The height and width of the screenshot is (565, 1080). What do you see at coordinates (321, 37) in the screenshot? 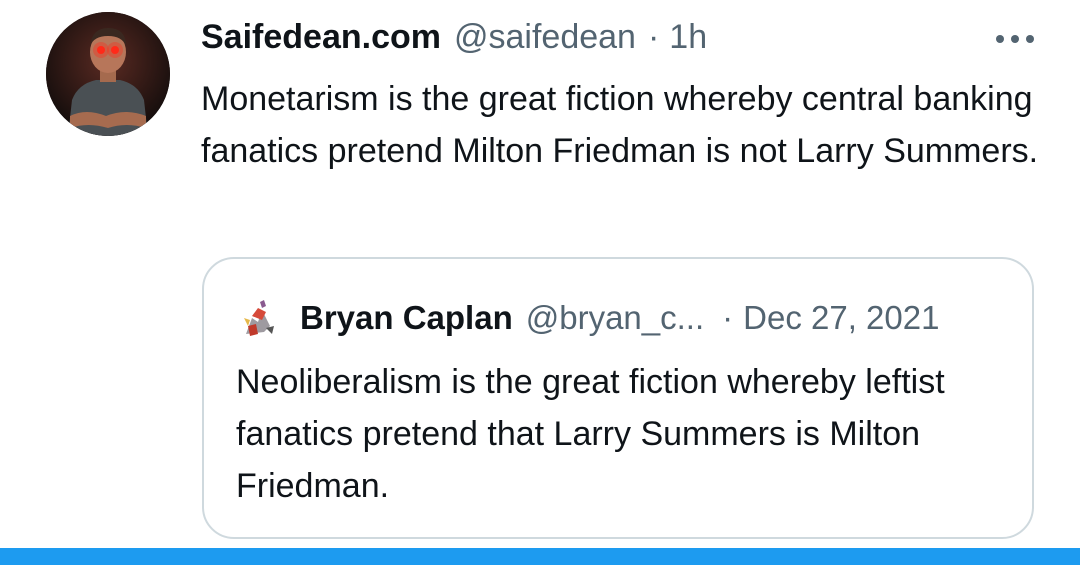
I see `author-name: Saifedean.com` at bounding box center [321, 37].